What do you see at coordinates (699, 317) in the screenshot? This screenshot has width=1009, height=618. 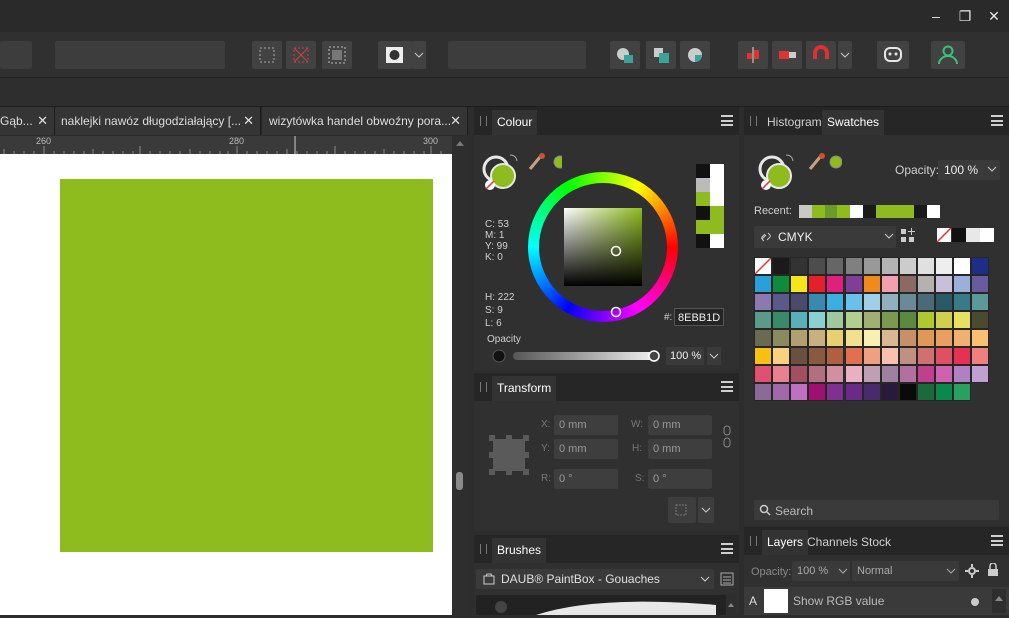 I see `hex-input: 8EBB1D` at bounding box center [699, 317].